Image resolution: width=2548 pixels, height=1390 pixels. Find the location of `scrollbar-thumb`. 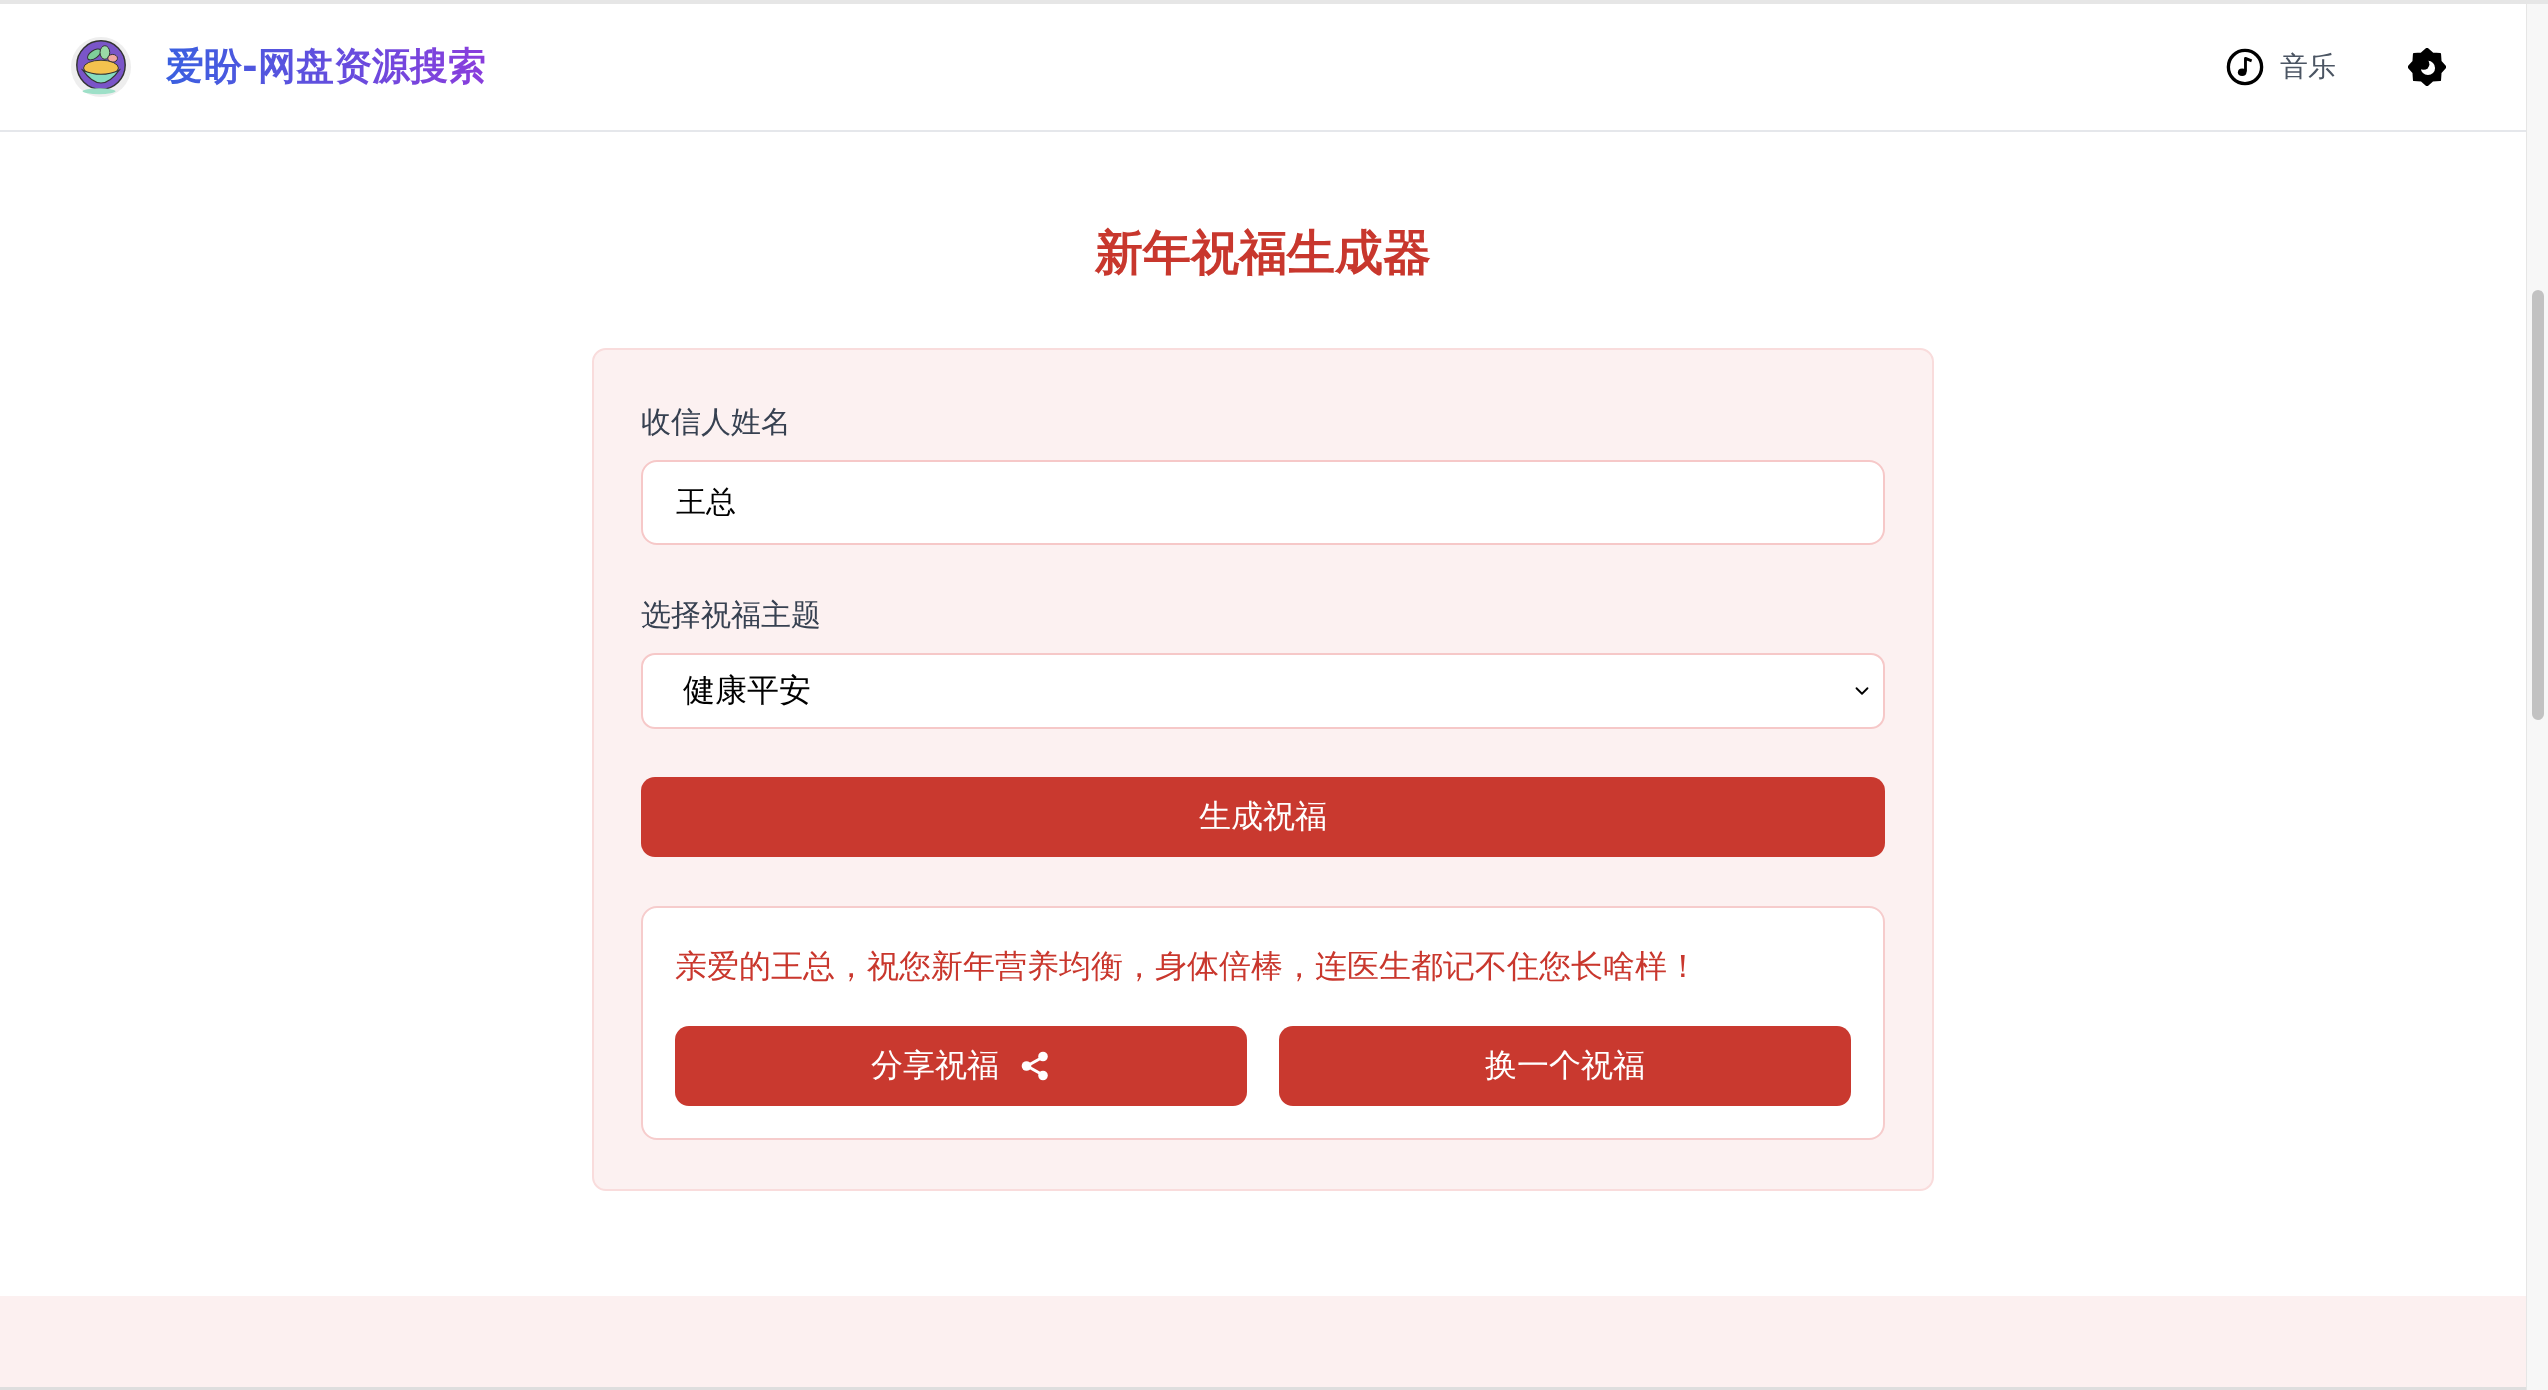

scrollbar-thumb is located at coordinates (2537, 505).